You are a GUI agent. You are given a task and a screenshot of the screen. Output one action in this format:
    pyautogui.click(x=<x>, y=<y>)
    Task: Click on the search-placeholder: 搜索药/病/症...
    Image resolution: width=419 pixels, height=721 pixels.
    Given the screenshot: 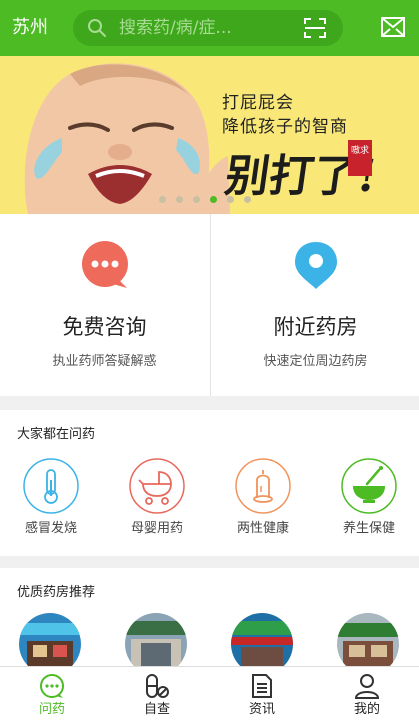 What is the action you would take?
    pyautogui.click(x=175, y=28)
    